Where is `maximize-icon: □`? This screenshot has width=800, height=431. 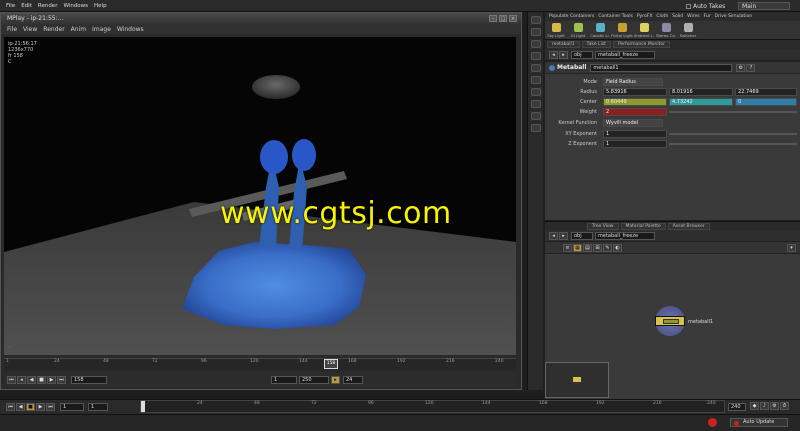
maximize-icon: □ is located at coordinates (503, 18).